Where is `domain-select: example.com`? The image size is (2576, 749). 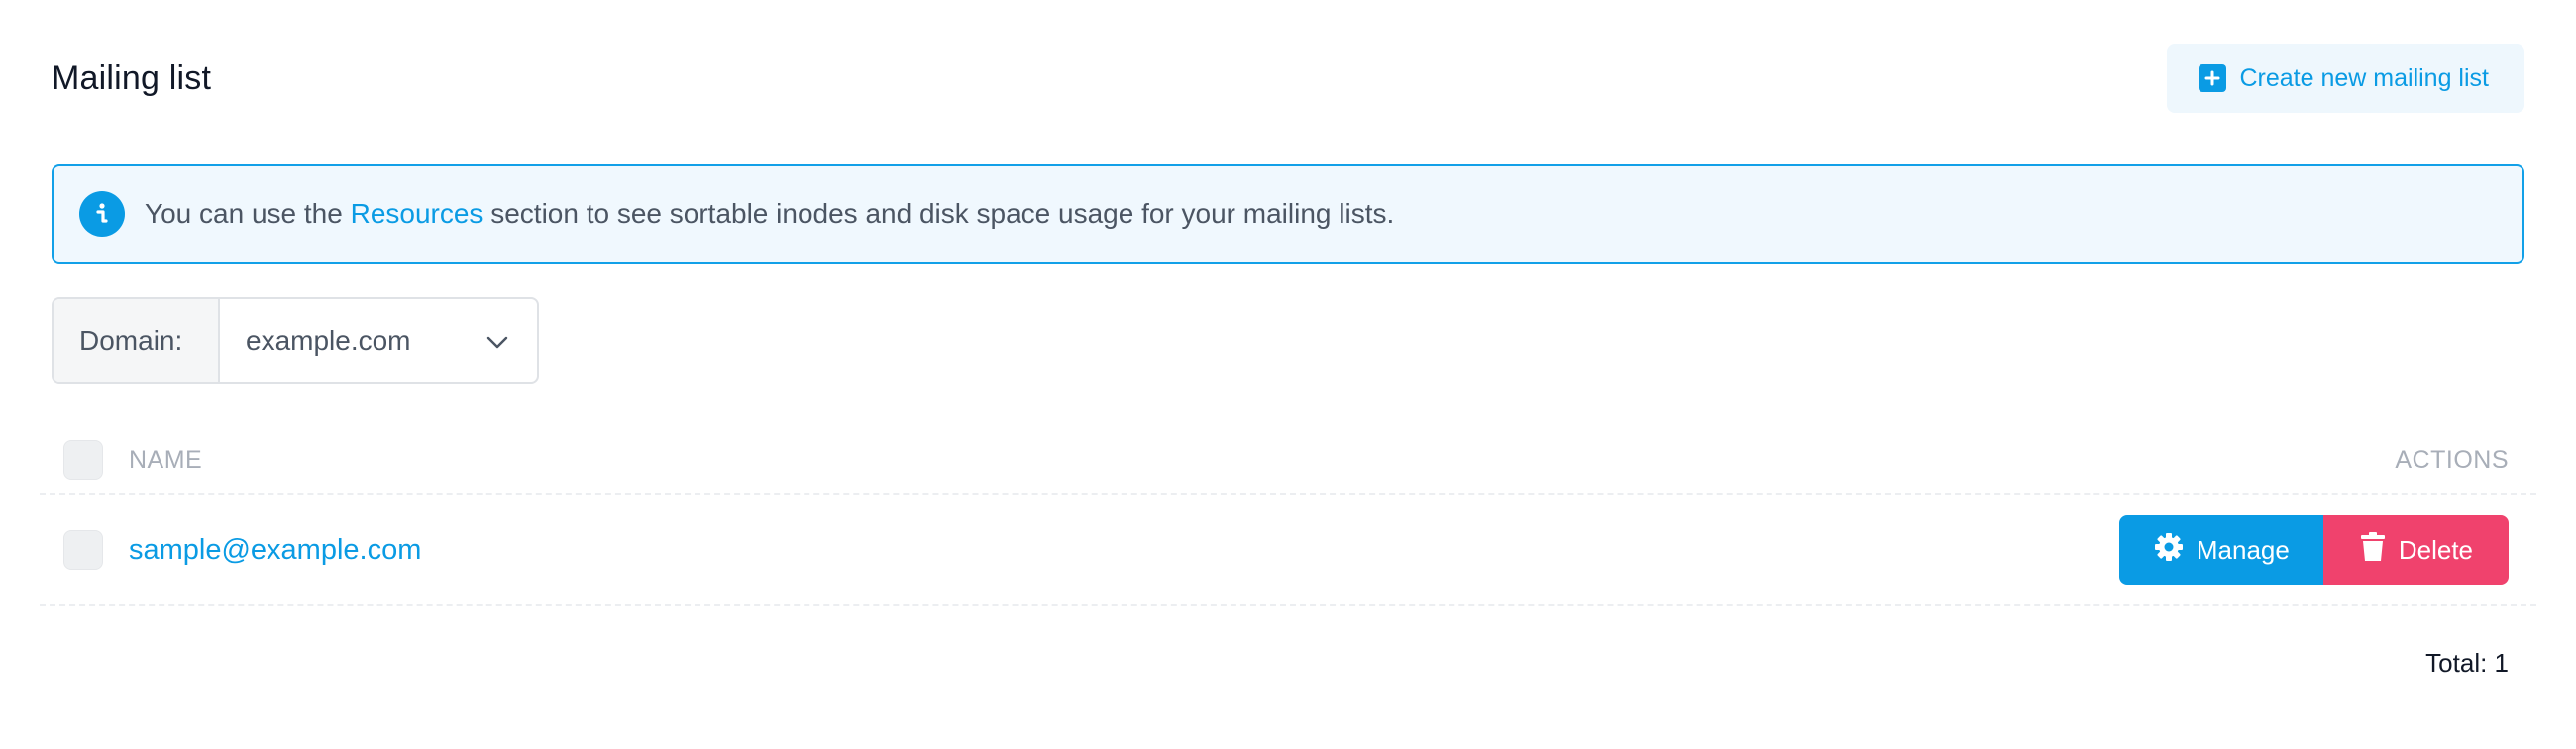 domain-select: example.com is located at coordinates (379, 340).